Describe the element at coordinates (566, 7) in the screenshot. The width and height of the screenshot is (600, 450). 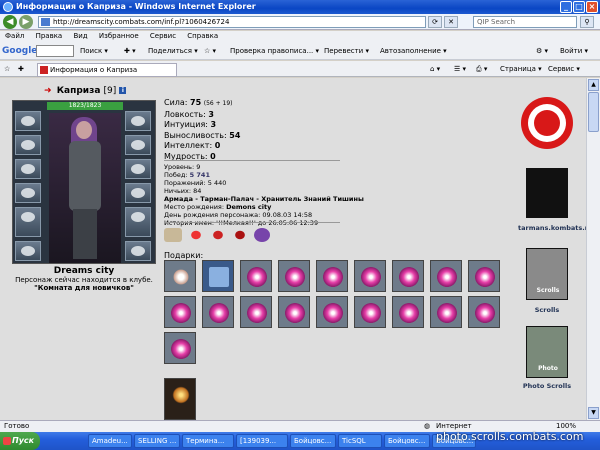
I see `minimize-button: _` at that location.